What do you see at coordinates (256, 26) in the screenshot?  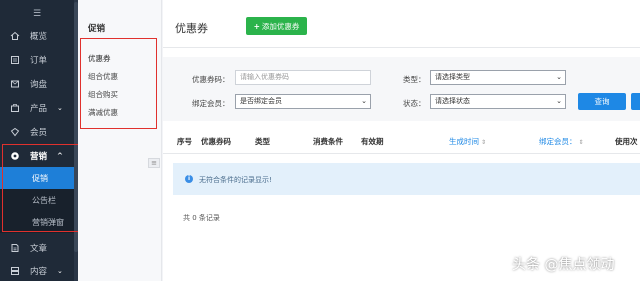 I see `plus-icon: +` at bounding box center [256, 26].